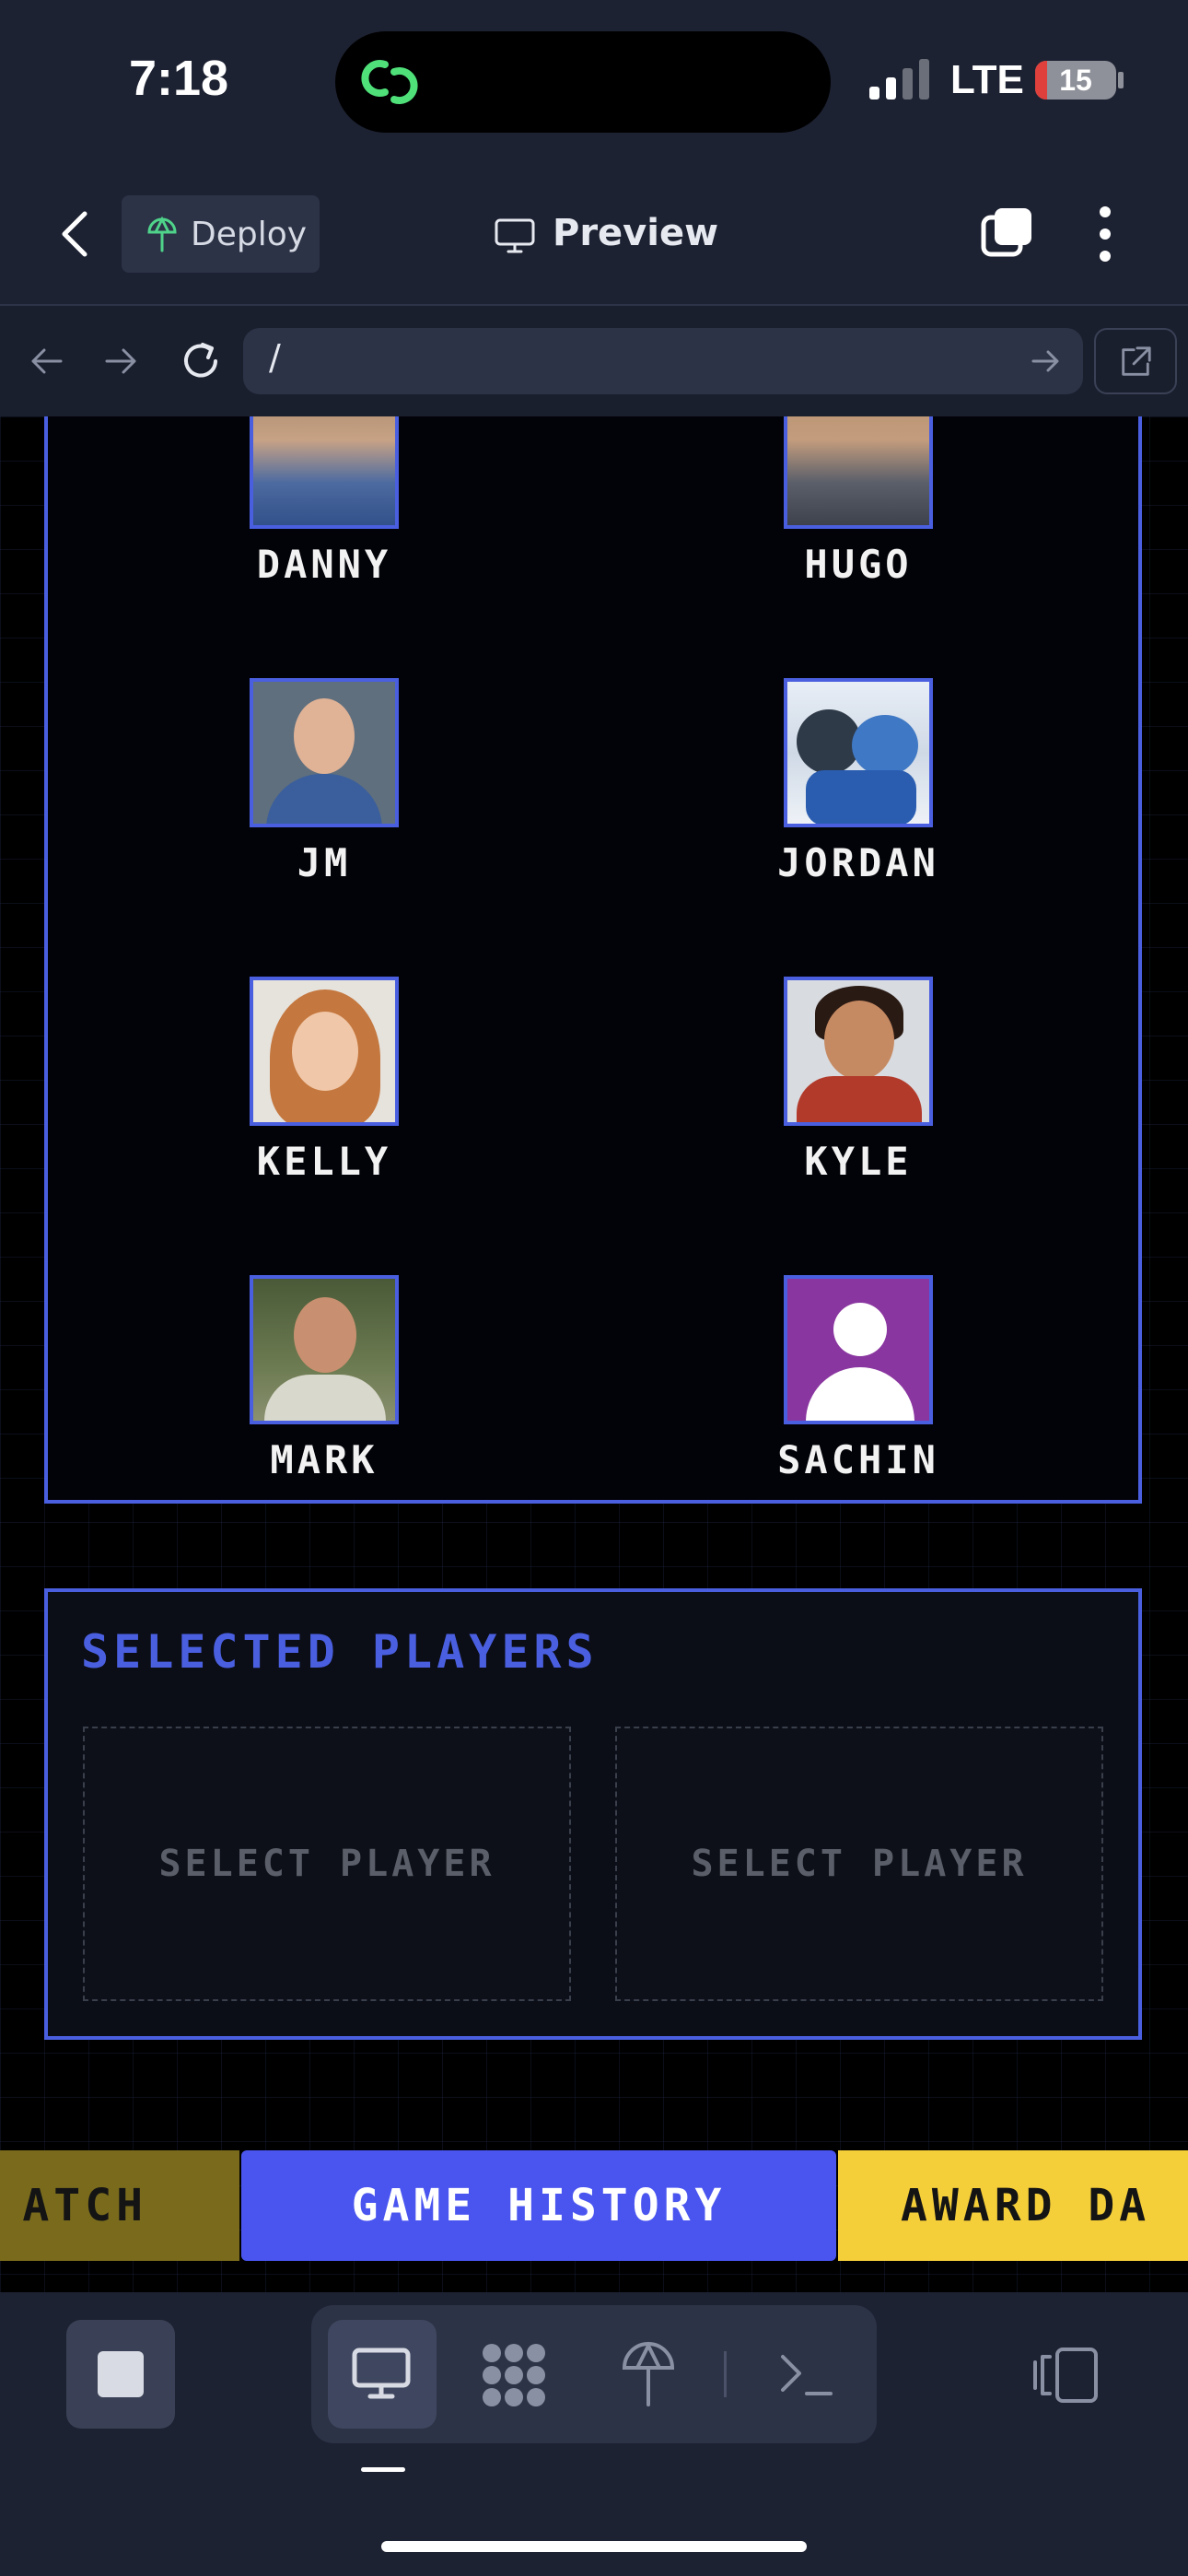 Image resolution: width=1188 pixels, height=2576 pixels. I want to click on arrow-right-icon, so click(121, 361).